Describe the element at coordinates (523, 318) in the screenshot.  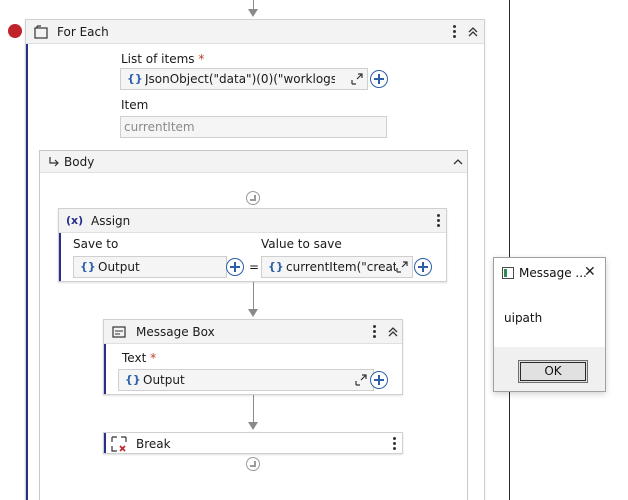
I see `dialog-message: uipath` at that location.